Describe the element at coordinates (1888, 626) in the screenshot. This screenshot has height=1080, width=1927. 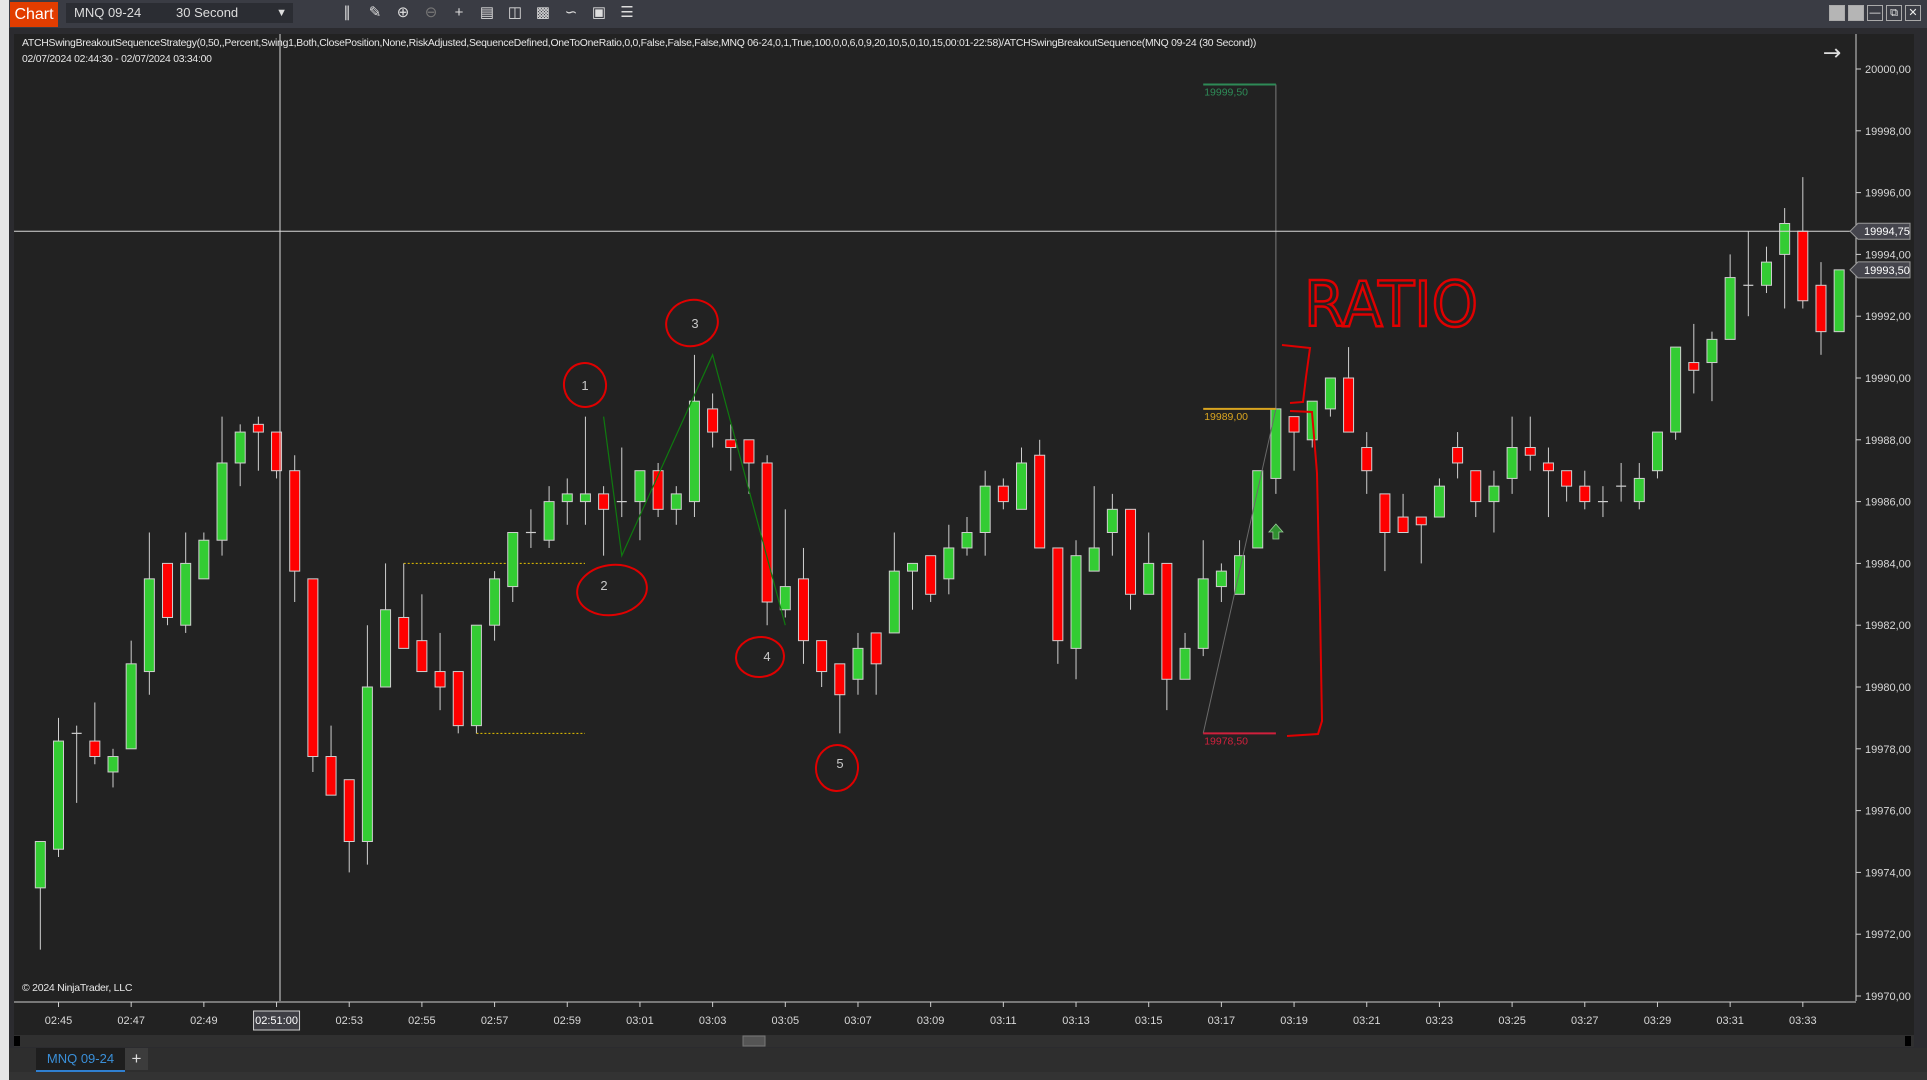
I see `price-tick-label: 19982,00` at that location.